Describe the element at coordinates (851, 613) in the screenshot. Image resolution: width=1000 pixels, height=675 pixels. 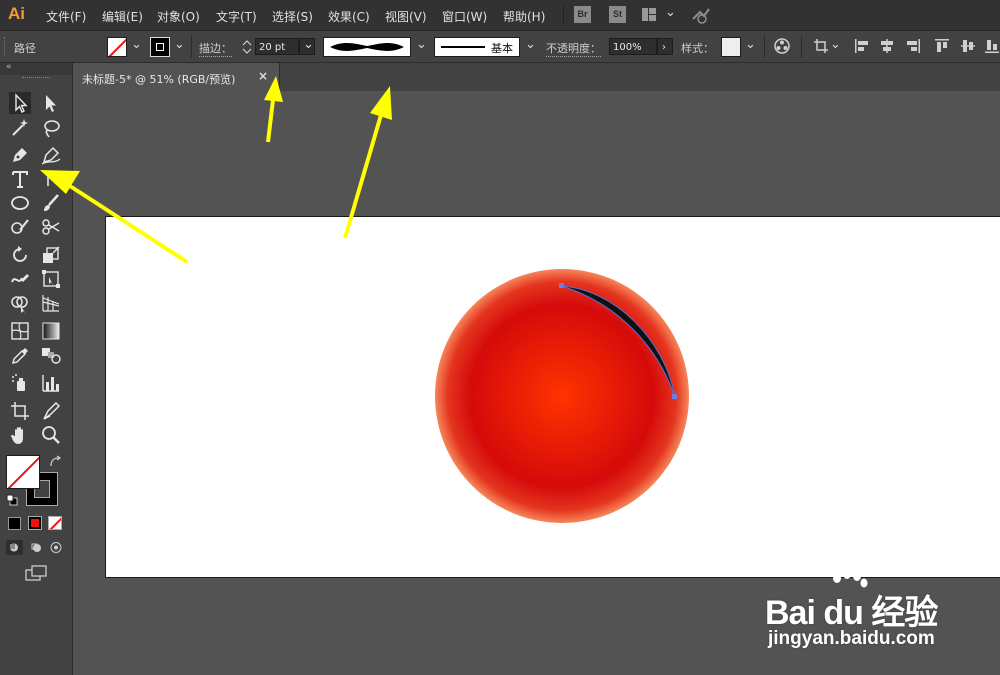
I see `watermark-logo: Bai du 经验` at that location.